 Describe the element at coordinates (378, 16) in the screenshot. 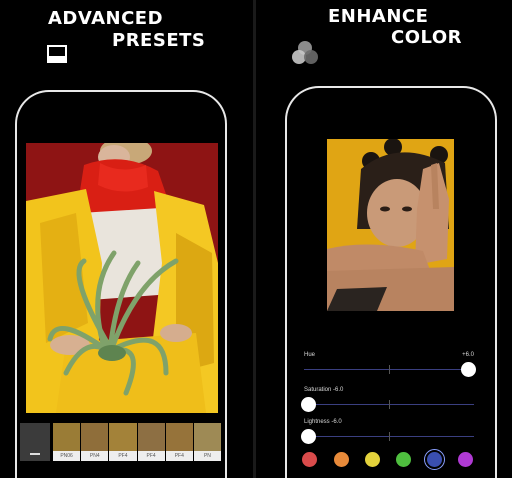

I see `headline-enhance: ENHANCE` at that location.